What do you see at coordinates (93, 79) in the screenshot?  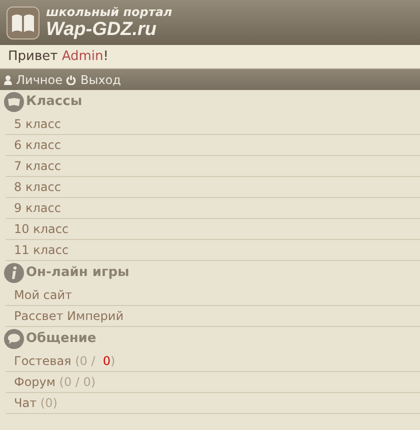 I see `nav-link: Выход` at bounding box center [93, 79].